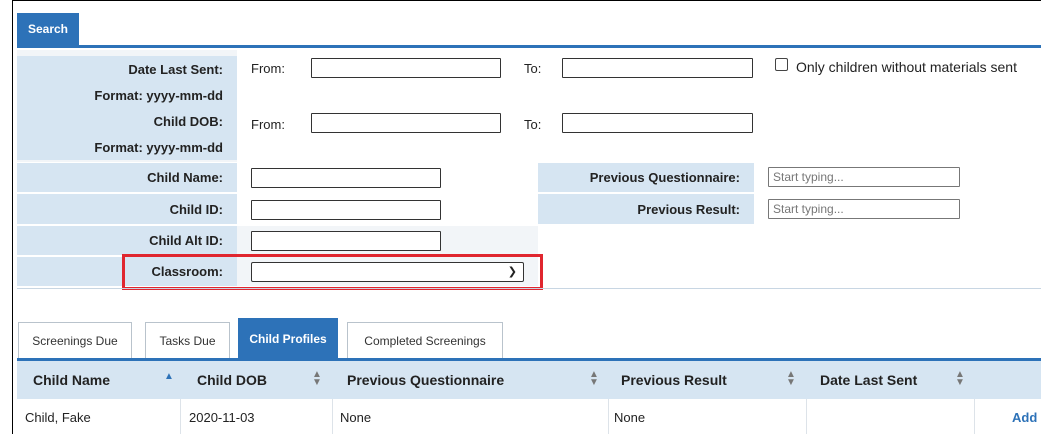 This screenshot has height=434, width=1041. What do you see at coordinates (630, 417) in the screenshot?
I see `cell-previous-result: None` at bounding box center [630, 417].